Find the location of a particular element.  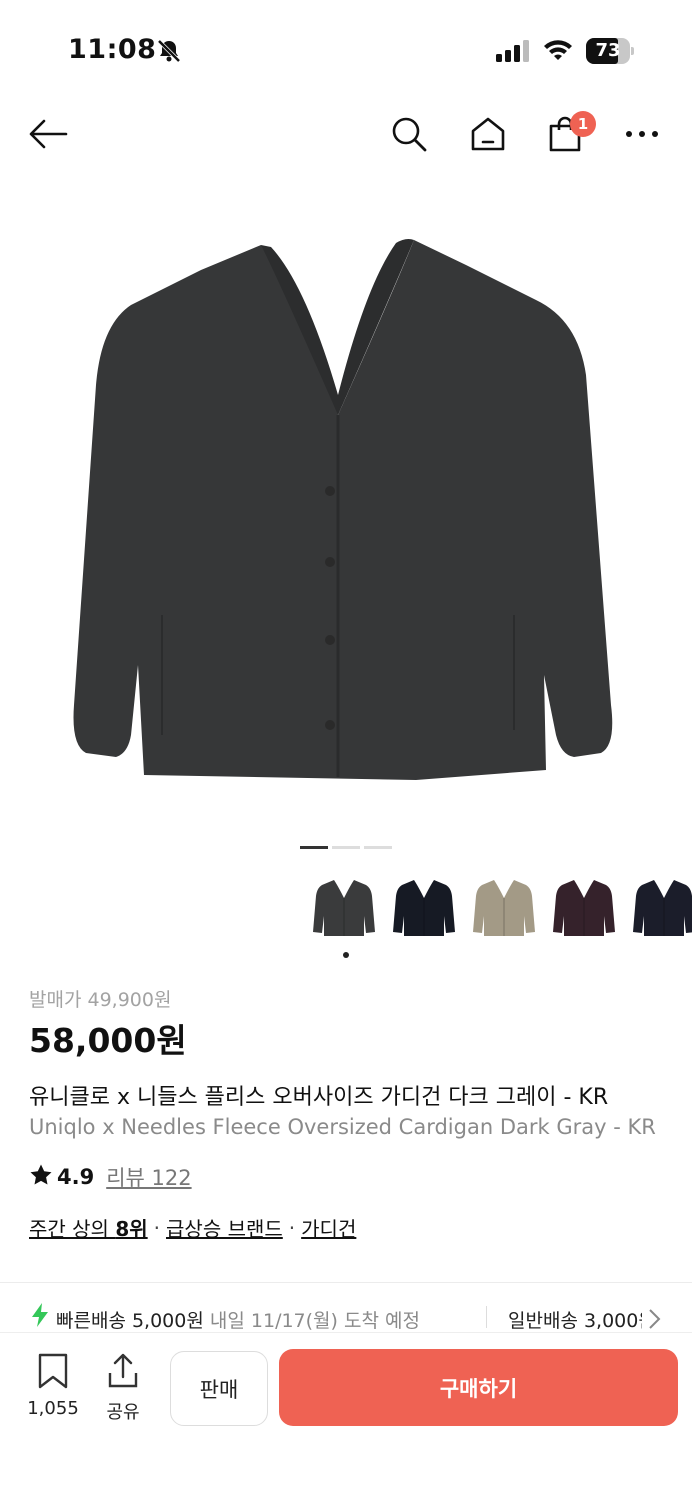

fast-shipping-price: 빠른배송 5,000원 is located at coordinates (130, 1321).